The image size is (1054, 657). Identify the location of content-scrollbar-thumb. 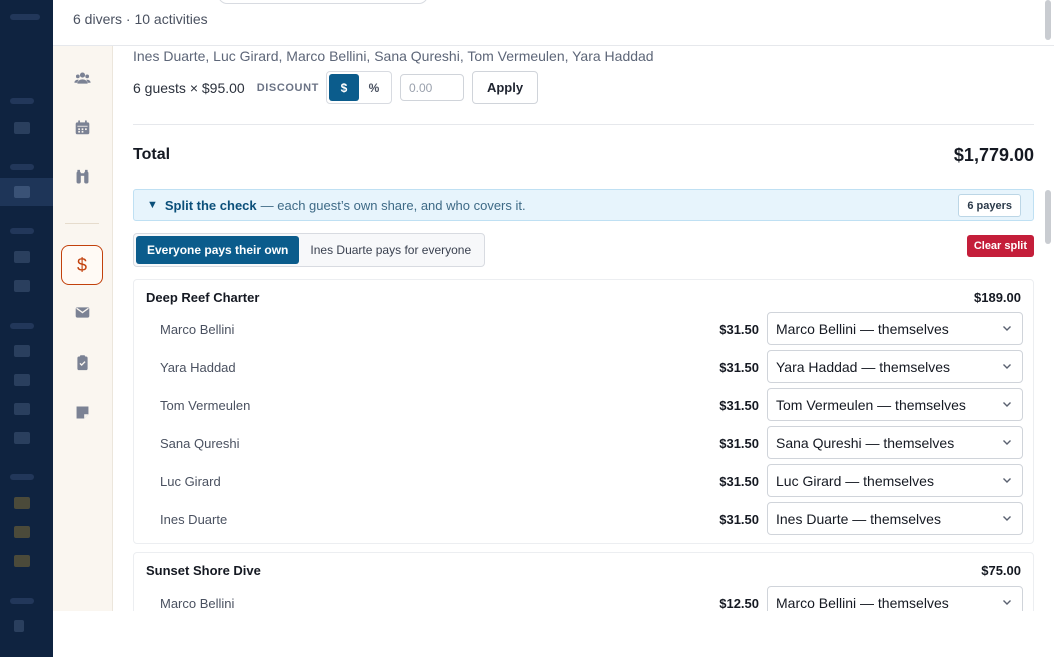
(1048, 217).